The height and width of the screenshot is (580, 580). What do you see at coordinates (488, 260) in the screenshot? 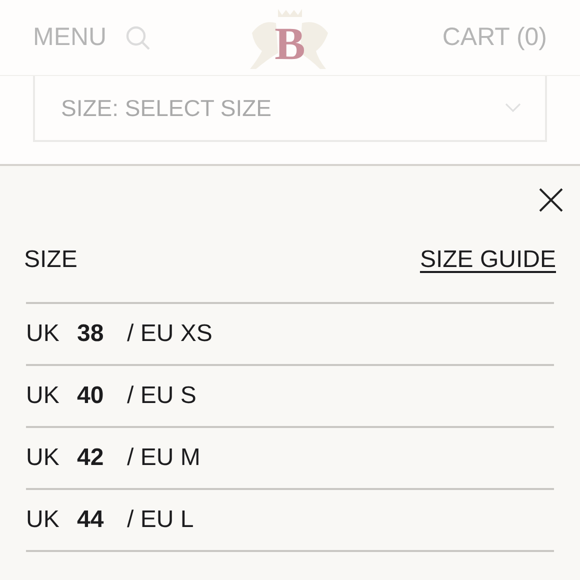
I see `size-guide-link: SIZE GUIDE` at bounding box center [488, 260].